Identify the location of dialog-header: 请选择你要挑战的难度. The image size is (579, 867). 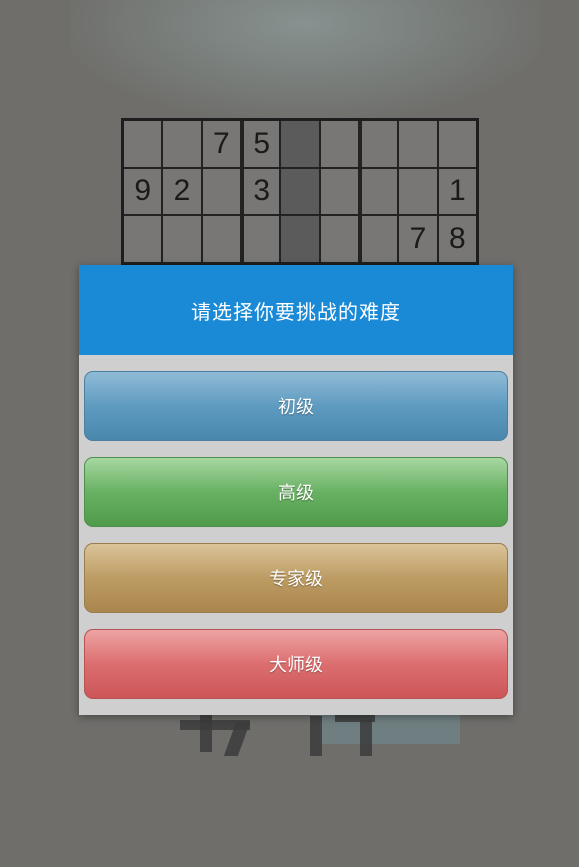
(296, 310).